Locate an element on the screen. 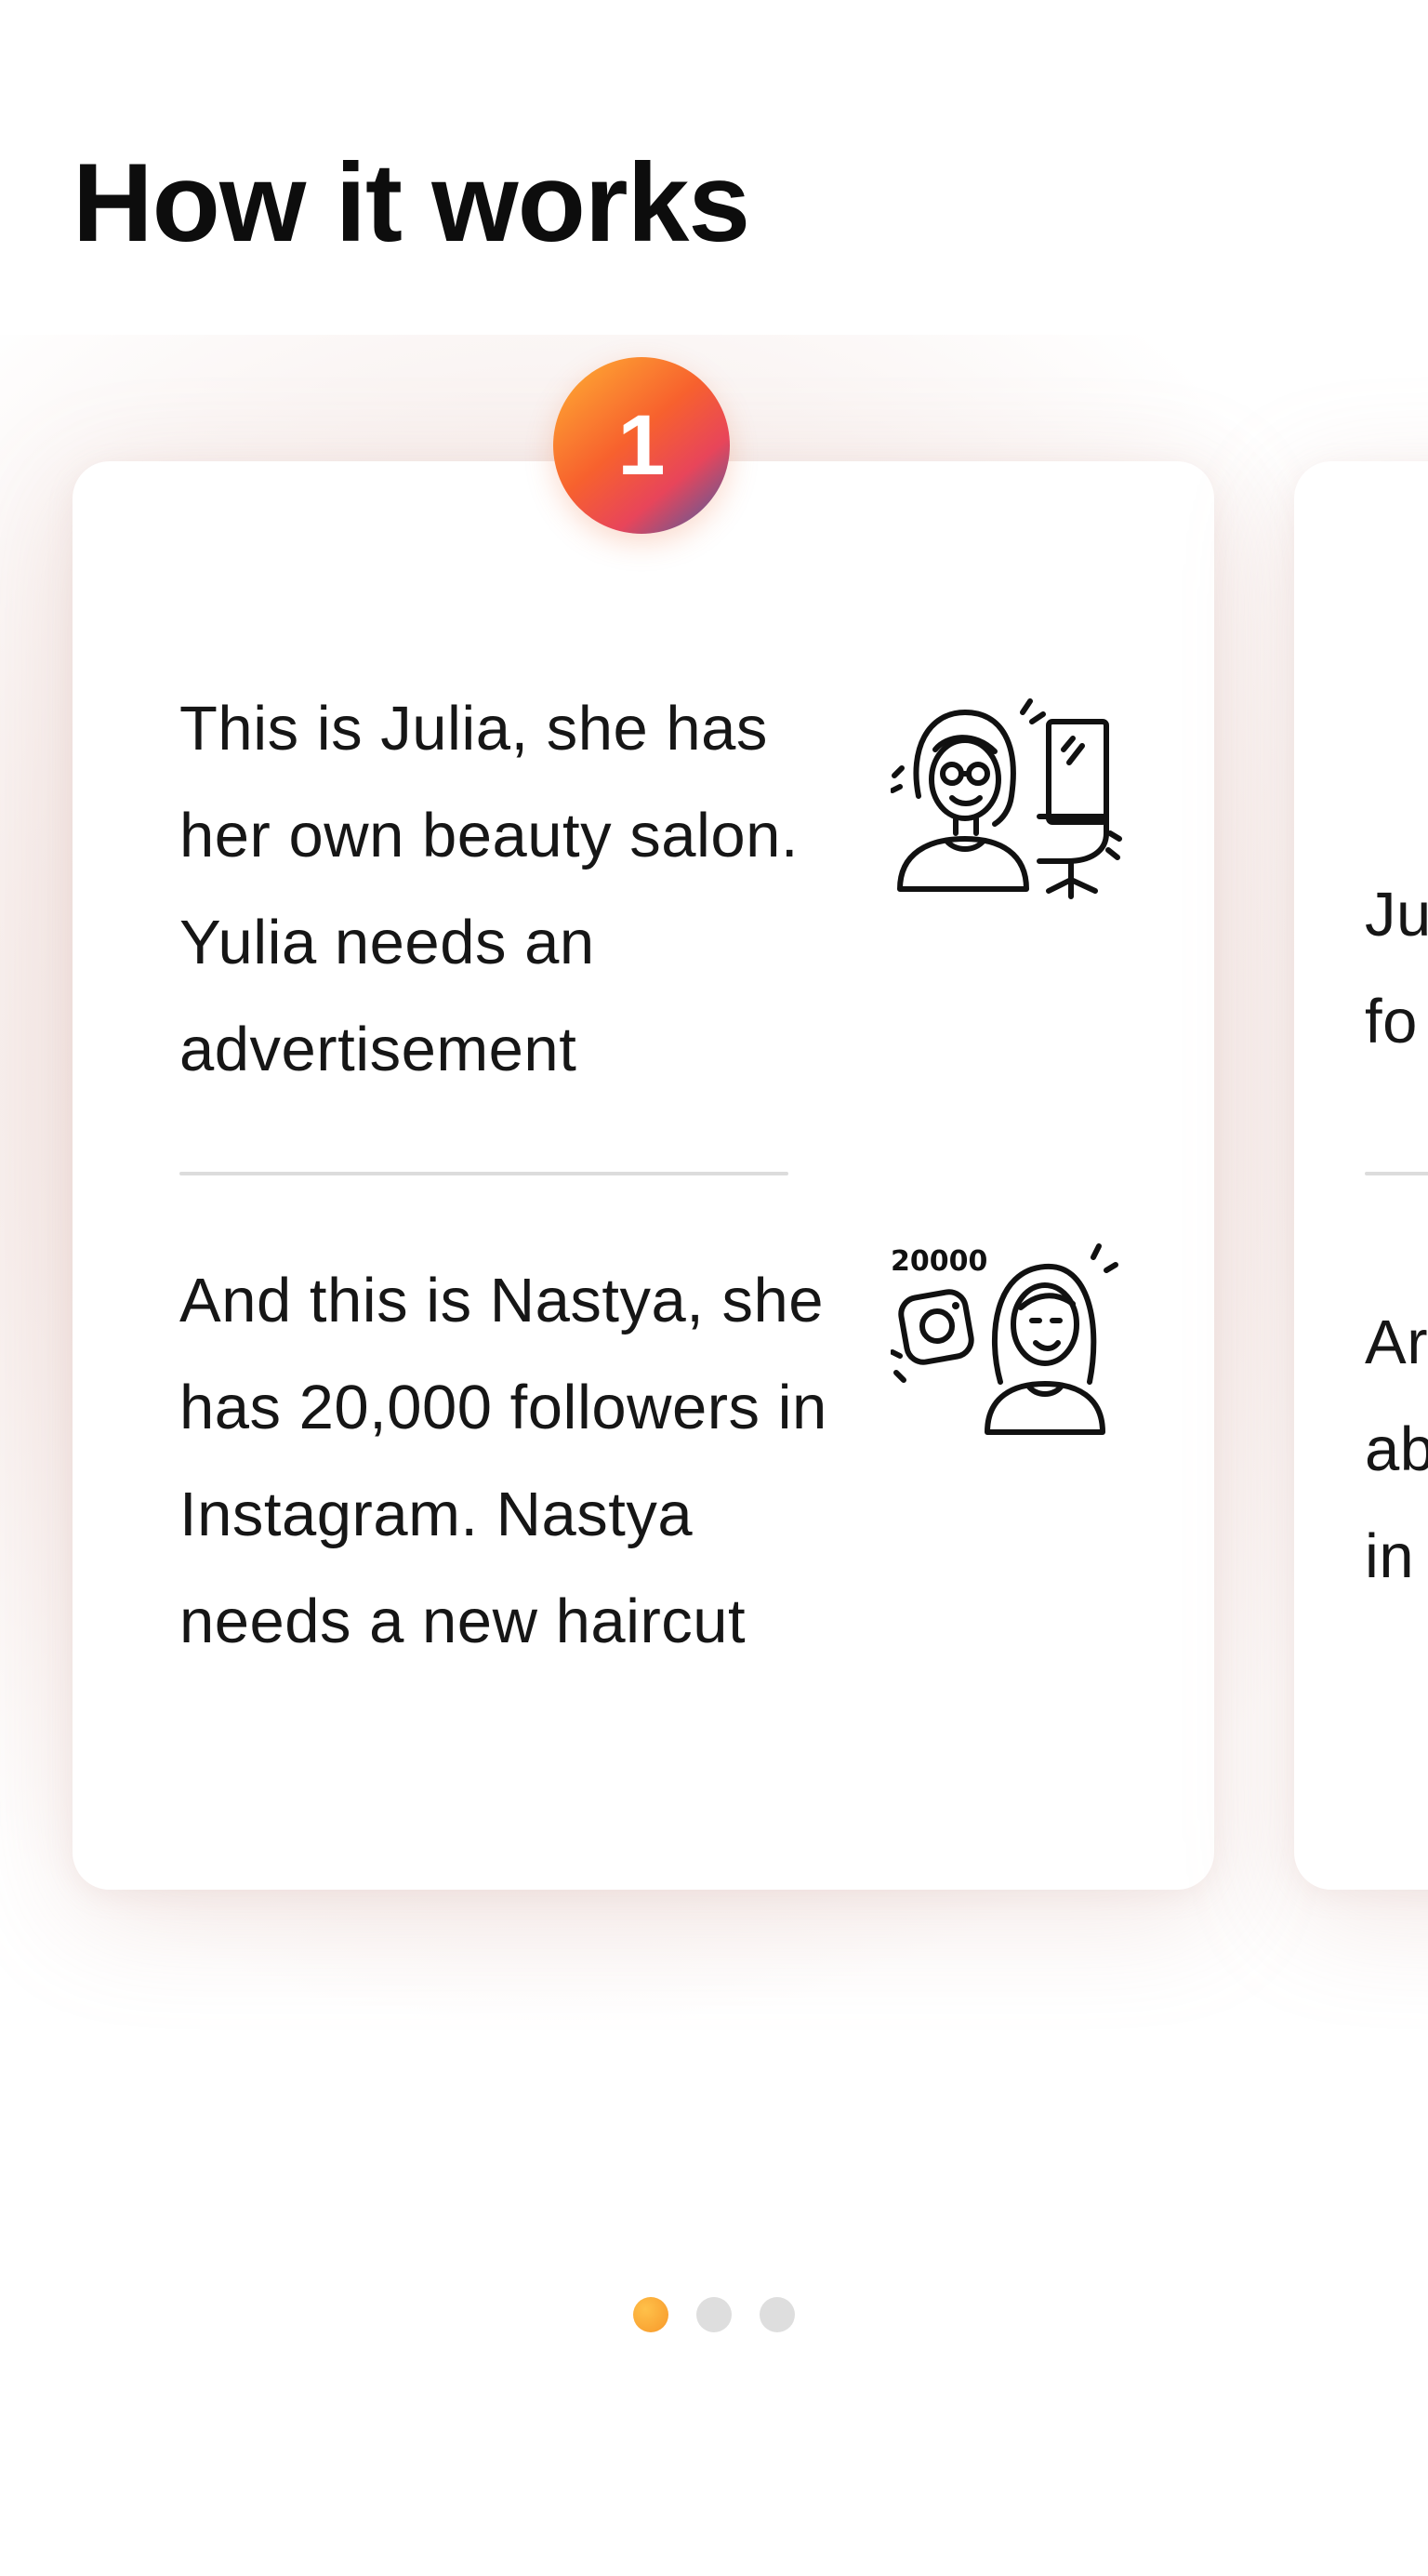 This screenshot has width=1428, height=2576. step-number-badge: 1 is located at coordinates (641, 445).